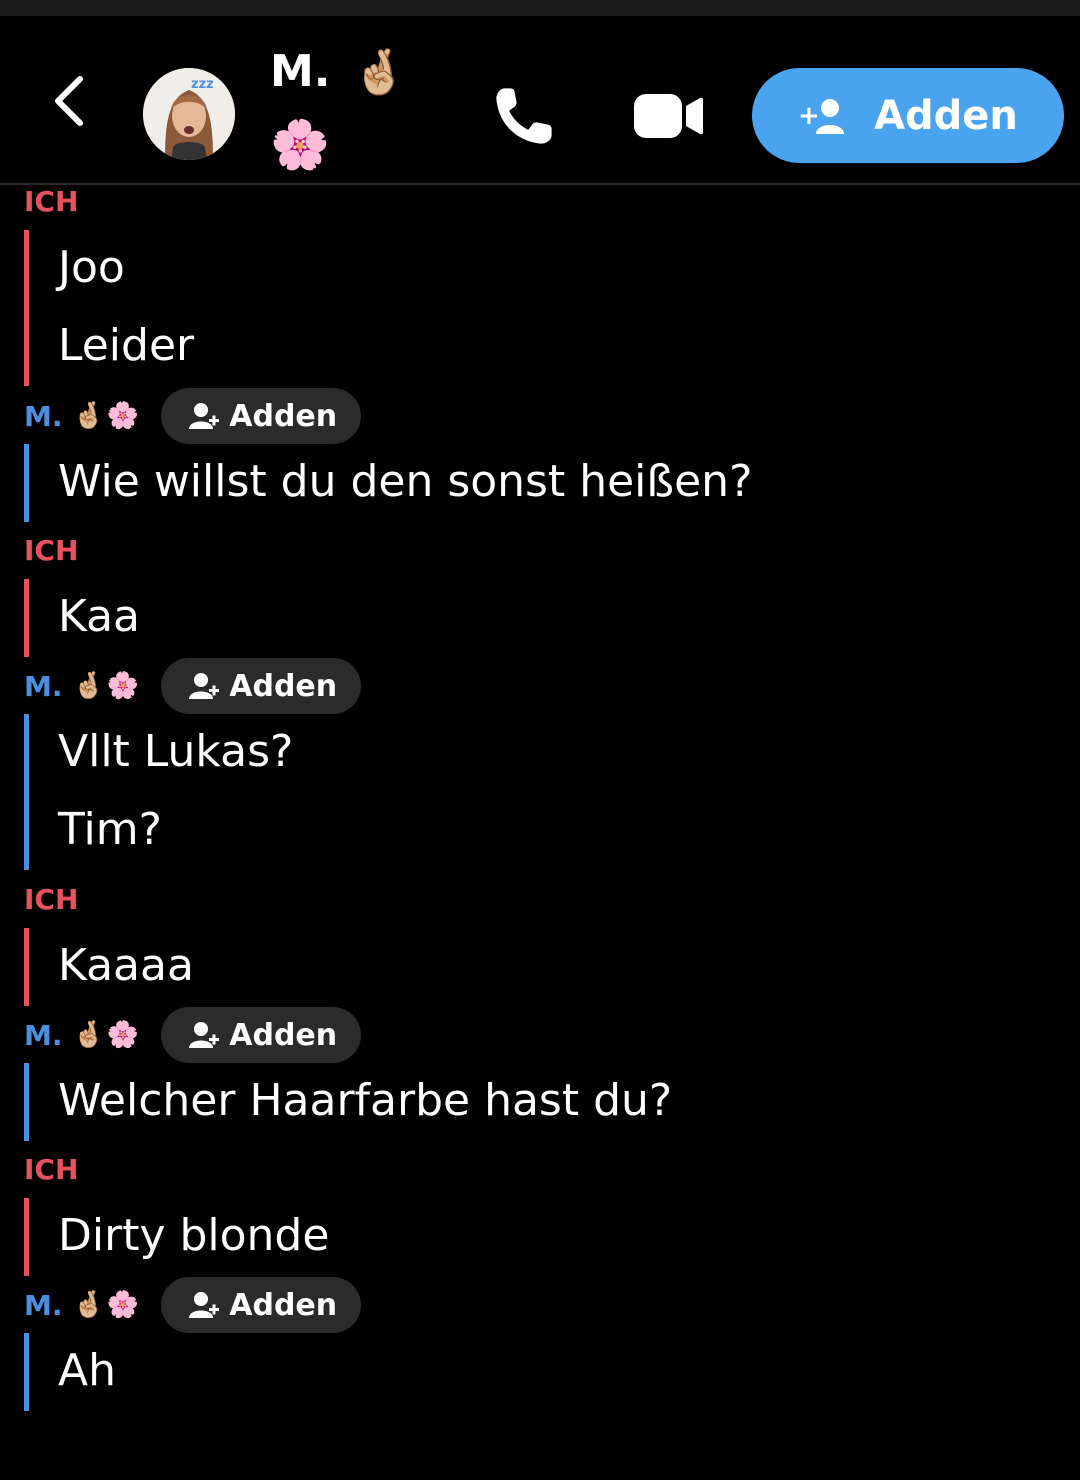  Describe the element at coordinates (300, 145) in the screenshot. I see `cherry-blossom-emoji: 🌸` at that location.